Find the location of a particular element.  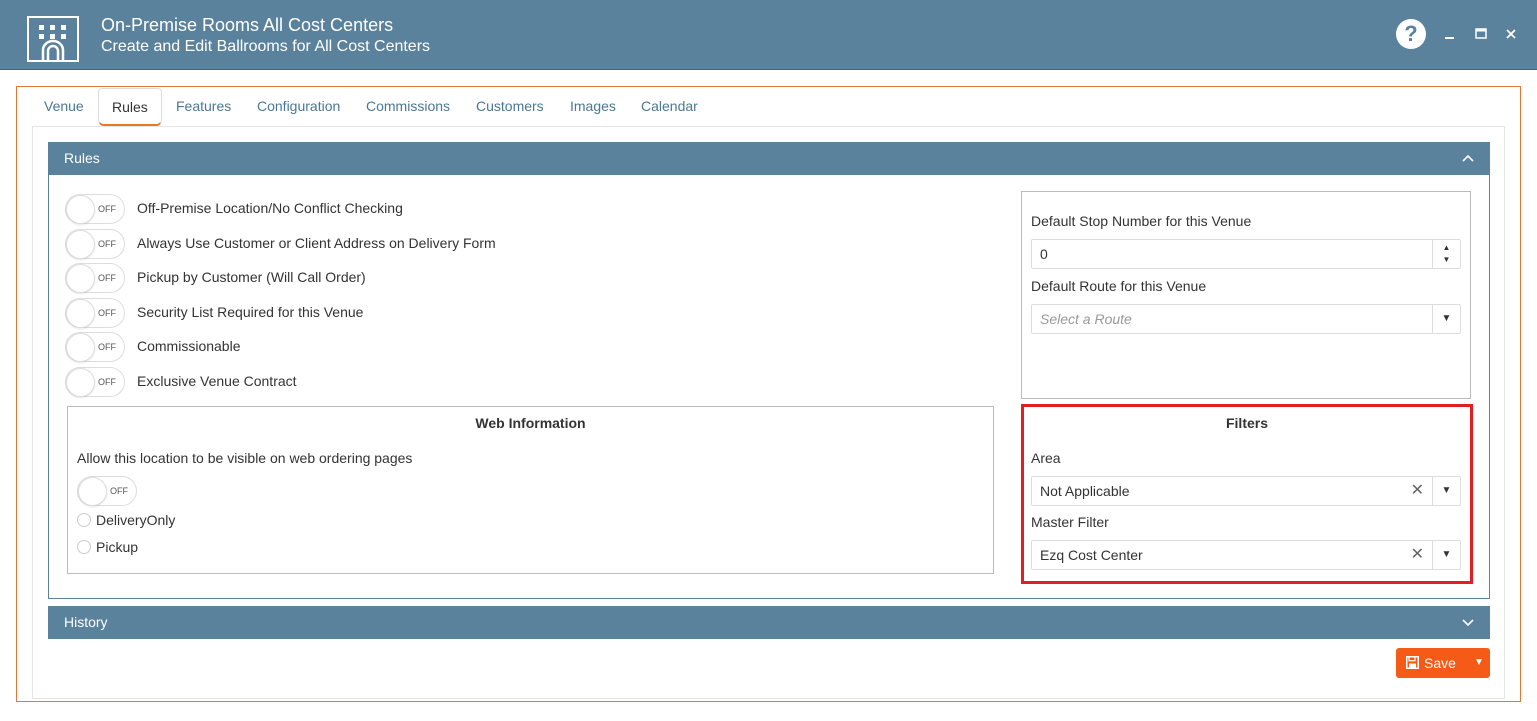

exclusive-contract-label: Exclusive Venue Contract is located at coordinates (217, 381).